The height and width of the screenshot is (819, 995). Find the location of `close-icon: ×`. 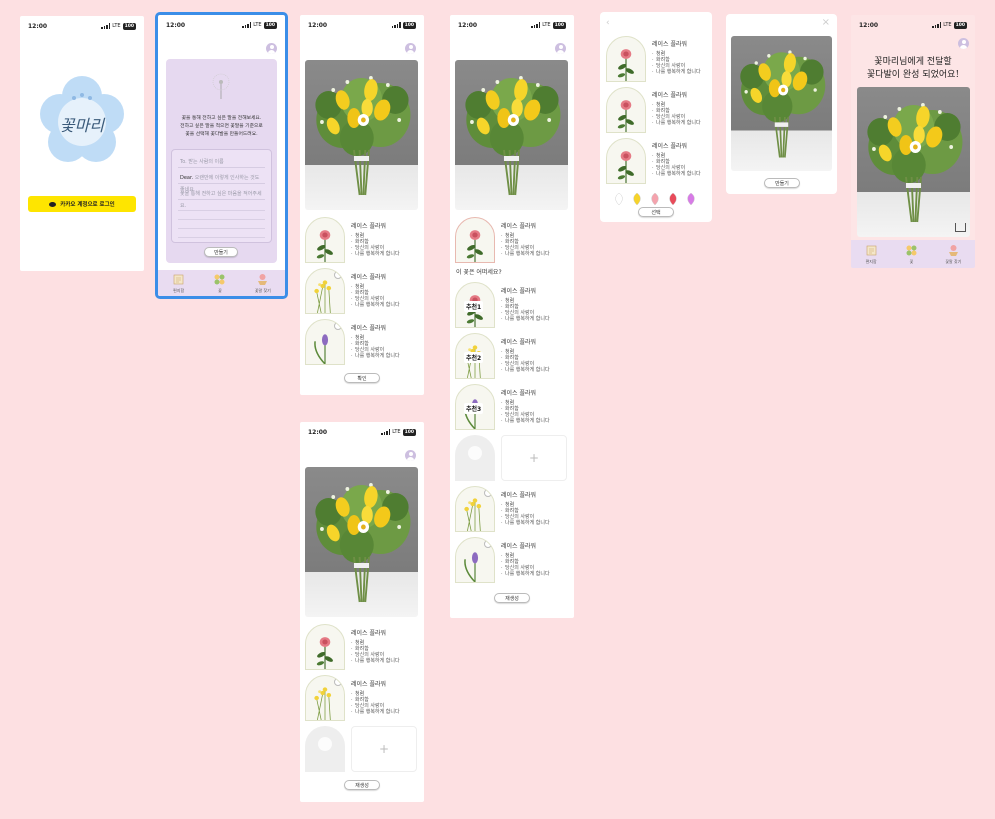

close-icon: × is located at coordinates (826, 22).